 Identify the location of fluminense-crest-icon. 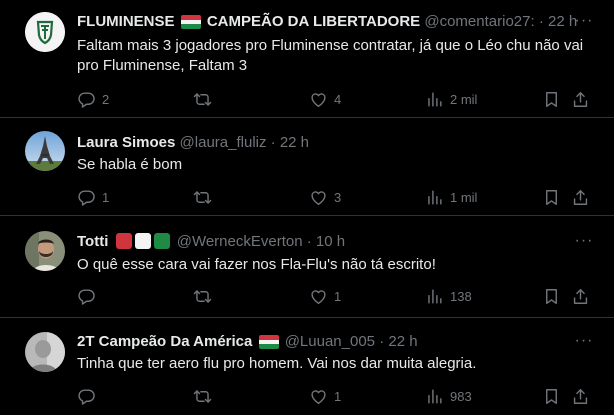
(45, 32).